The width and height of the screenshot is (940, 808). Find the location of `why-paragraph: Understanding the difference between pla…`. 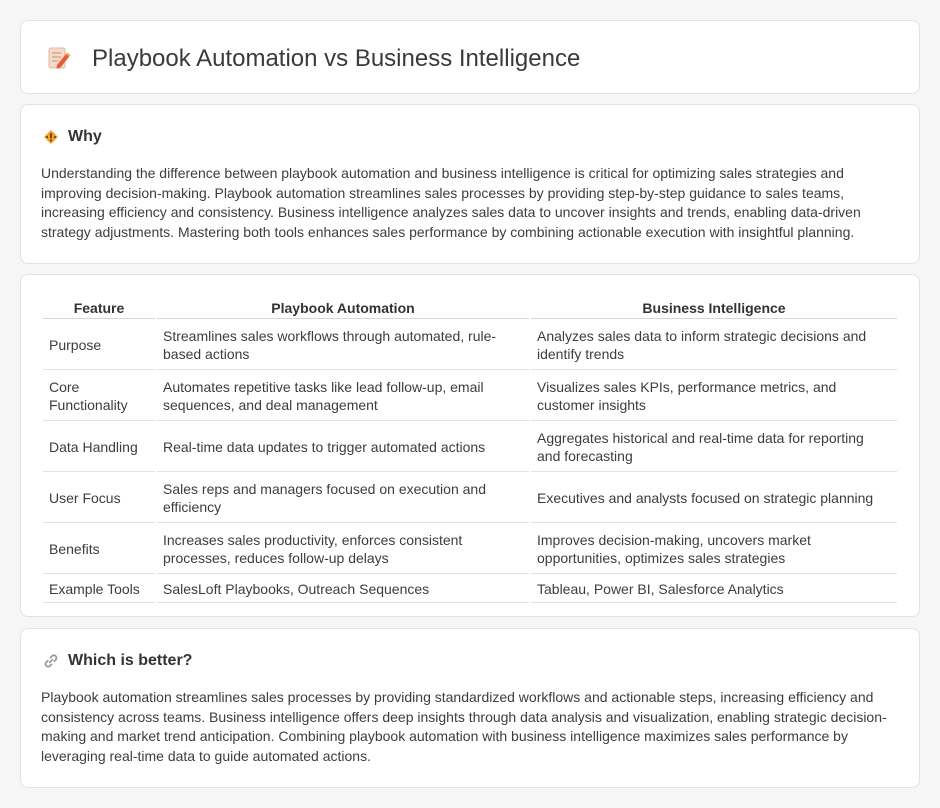

why-paragraph: Understanding the difference between pla… is located at coordinates (451, 202).